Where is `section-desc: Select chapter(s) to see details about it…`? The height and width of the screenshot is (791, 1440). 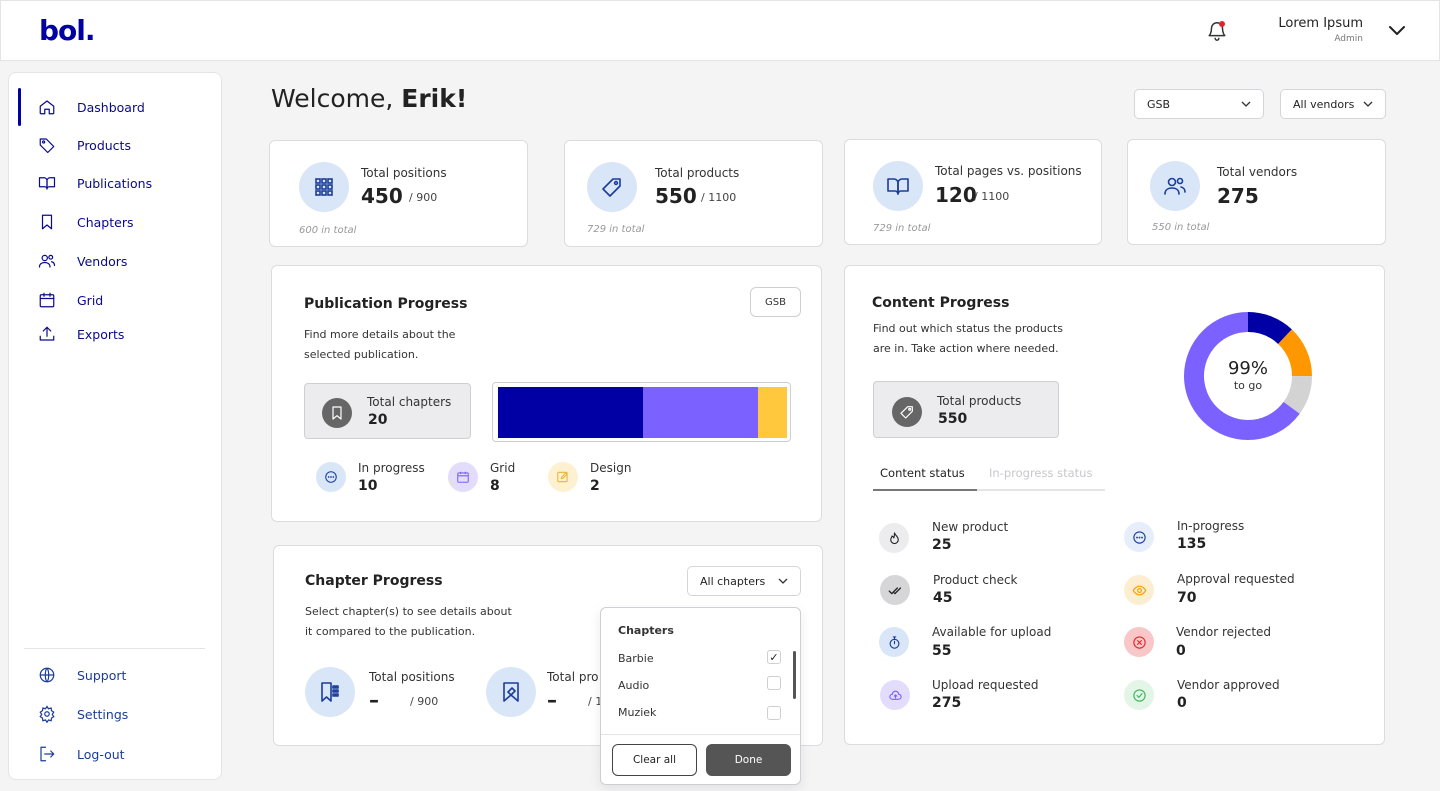 section-desc: Select chapter(s) to see details about it… is located at coordinates (408, 622).